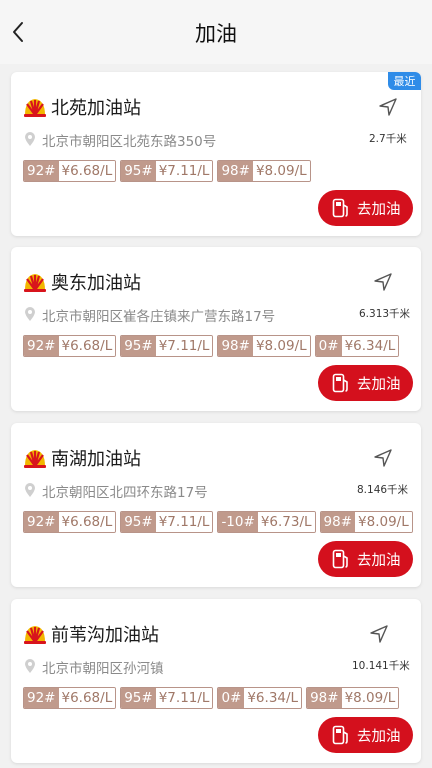 This screenshot has height=768, width=432. I want to click on station-distance: 6.313千米, so click(385, 314).